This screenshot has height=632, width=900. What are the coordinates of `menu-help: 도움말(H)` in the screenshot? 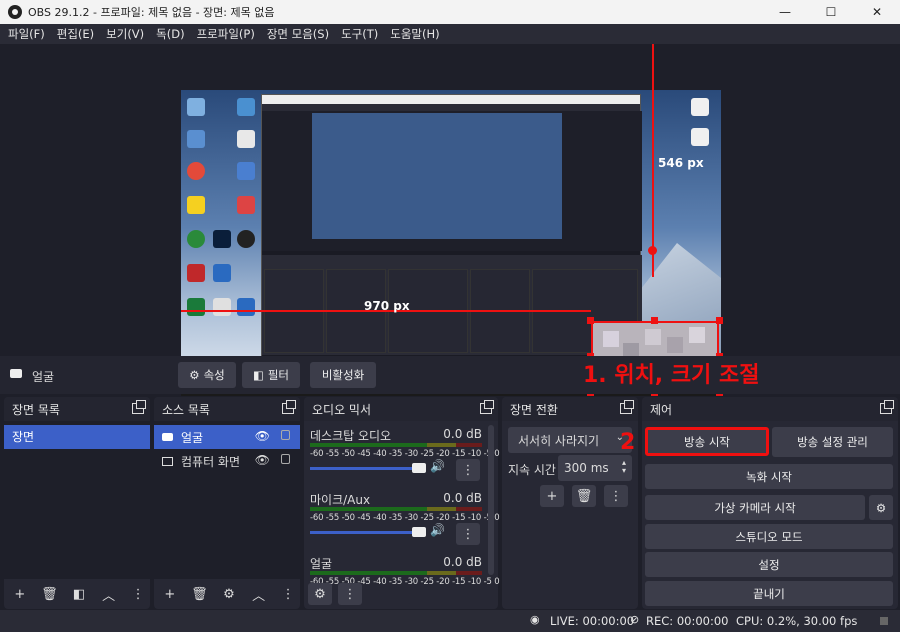 It's located at (414, 34).